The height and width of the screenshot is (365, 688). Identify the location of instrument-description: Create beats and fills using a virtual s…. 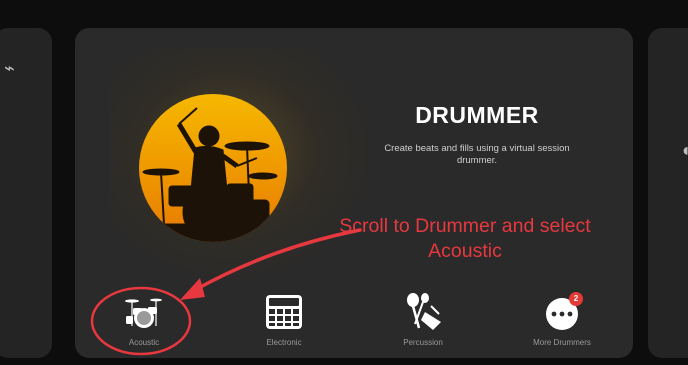
(477, 154).